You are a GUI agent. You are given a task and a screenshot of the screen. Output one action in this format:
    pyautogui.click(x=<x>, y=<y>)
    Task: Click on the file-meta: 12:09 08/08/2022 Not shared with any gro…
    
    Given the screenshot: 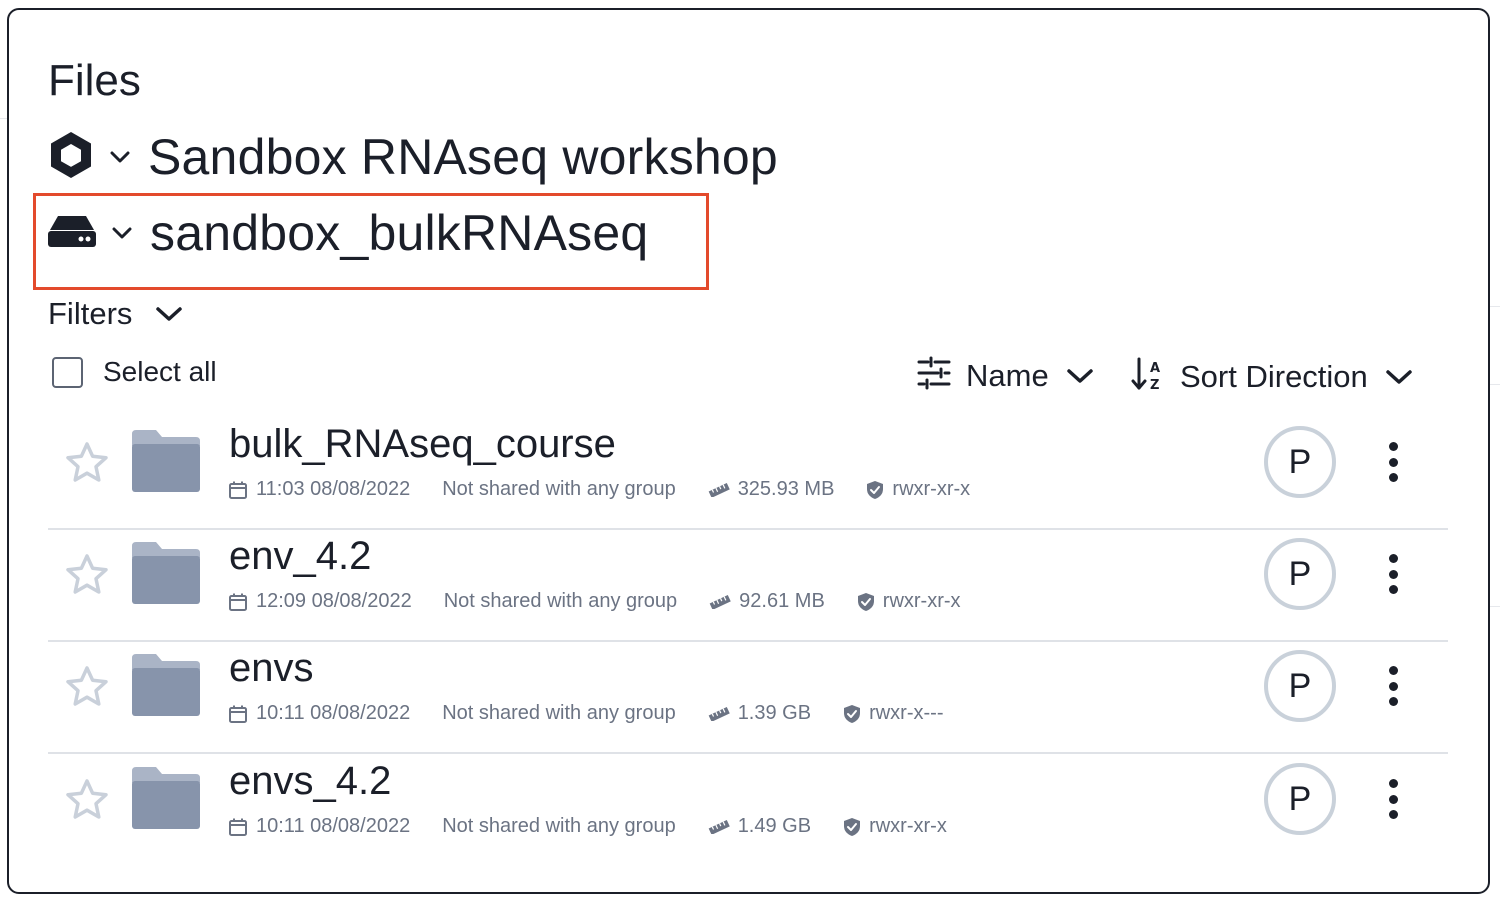 What is the action you would take?
    pyautogui.click(x=594, y=601)
    